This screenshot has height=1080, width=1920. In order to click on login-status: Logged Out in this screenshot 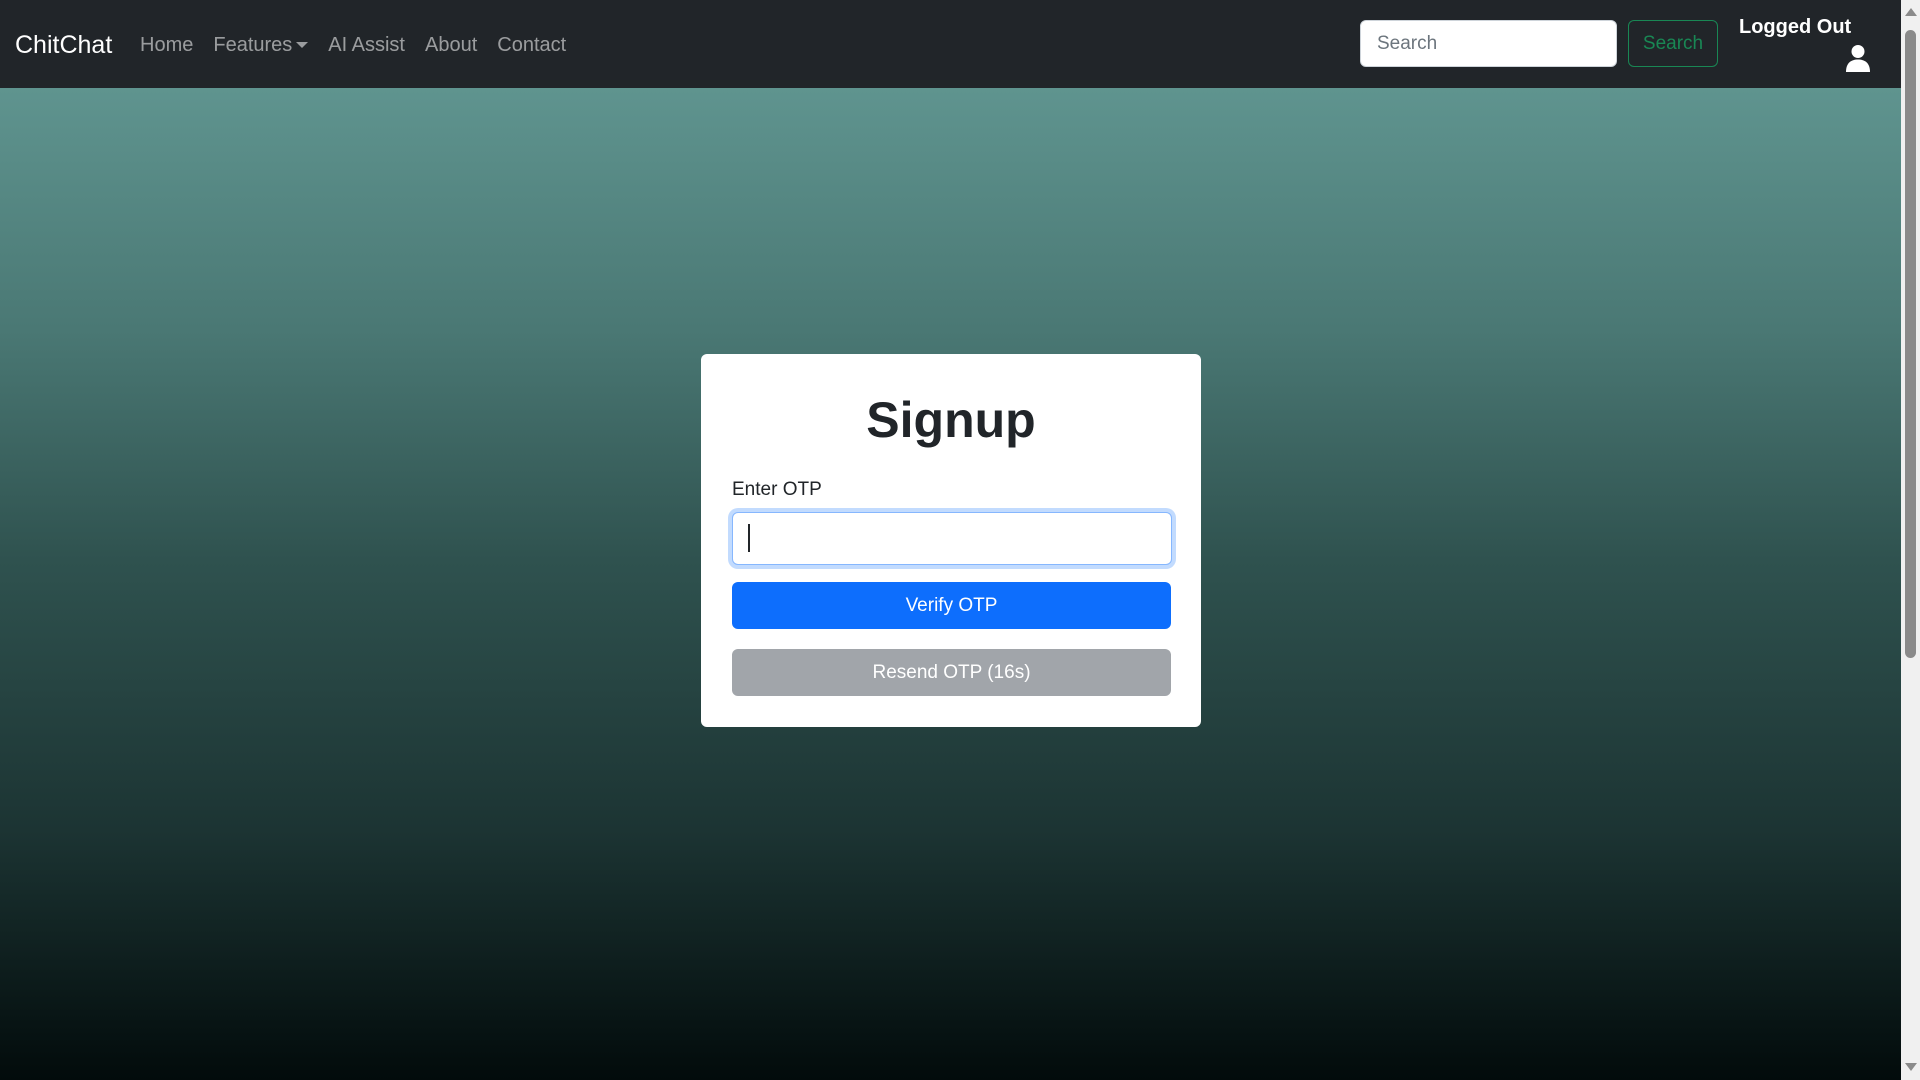, I will do `click(1795, 27)`.